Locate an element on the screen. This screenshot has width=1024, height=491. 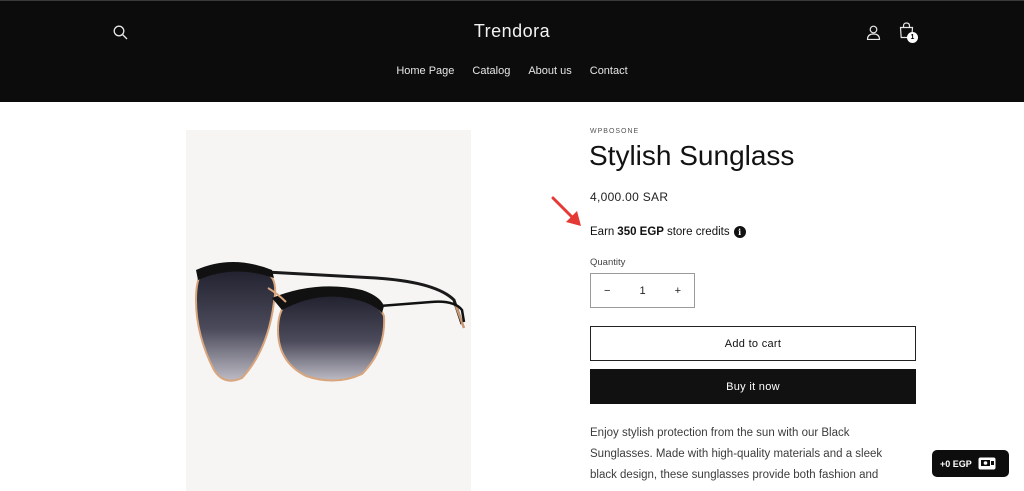
nav-about-us: About us is located at coordinates (549, 71).